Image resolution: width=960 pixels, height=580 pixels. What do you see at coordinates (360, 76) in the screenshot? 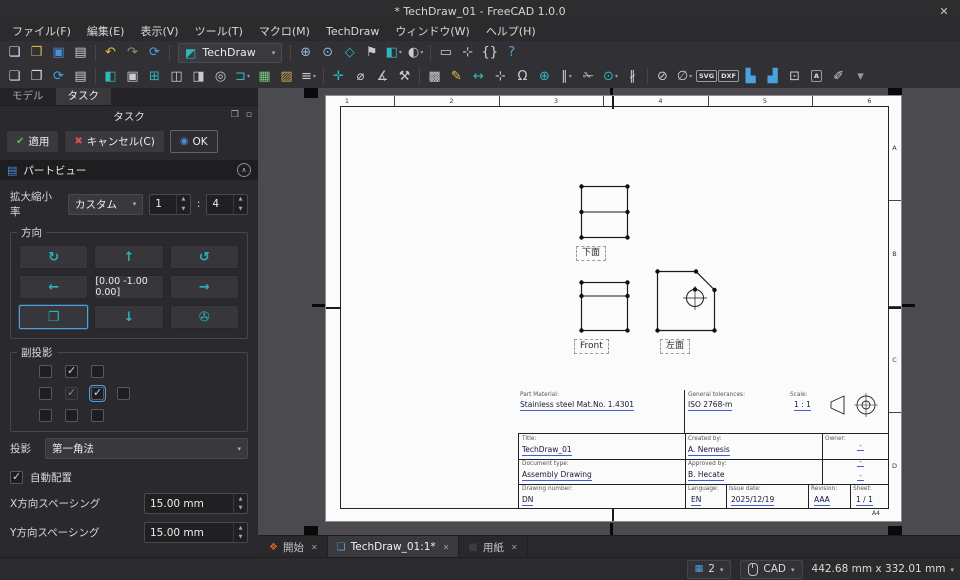
I see `magnify-detail-icon: ⌀` at bounding box center [360, 76].